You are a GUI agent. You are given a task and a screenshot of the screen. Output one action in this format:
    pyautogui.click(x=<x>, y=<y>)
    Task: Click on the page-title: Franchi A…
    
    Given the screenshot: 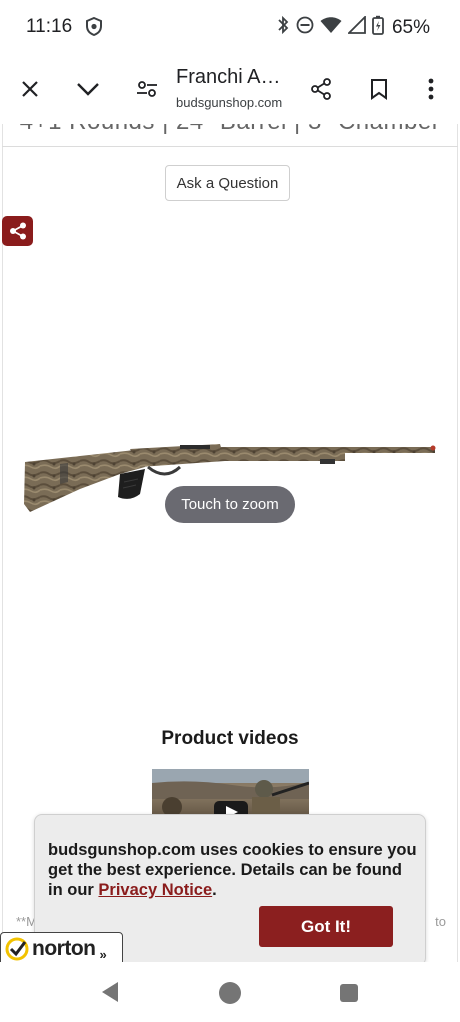 What is the action you would take?
    pyautogui.click(x=228, y=77)
    